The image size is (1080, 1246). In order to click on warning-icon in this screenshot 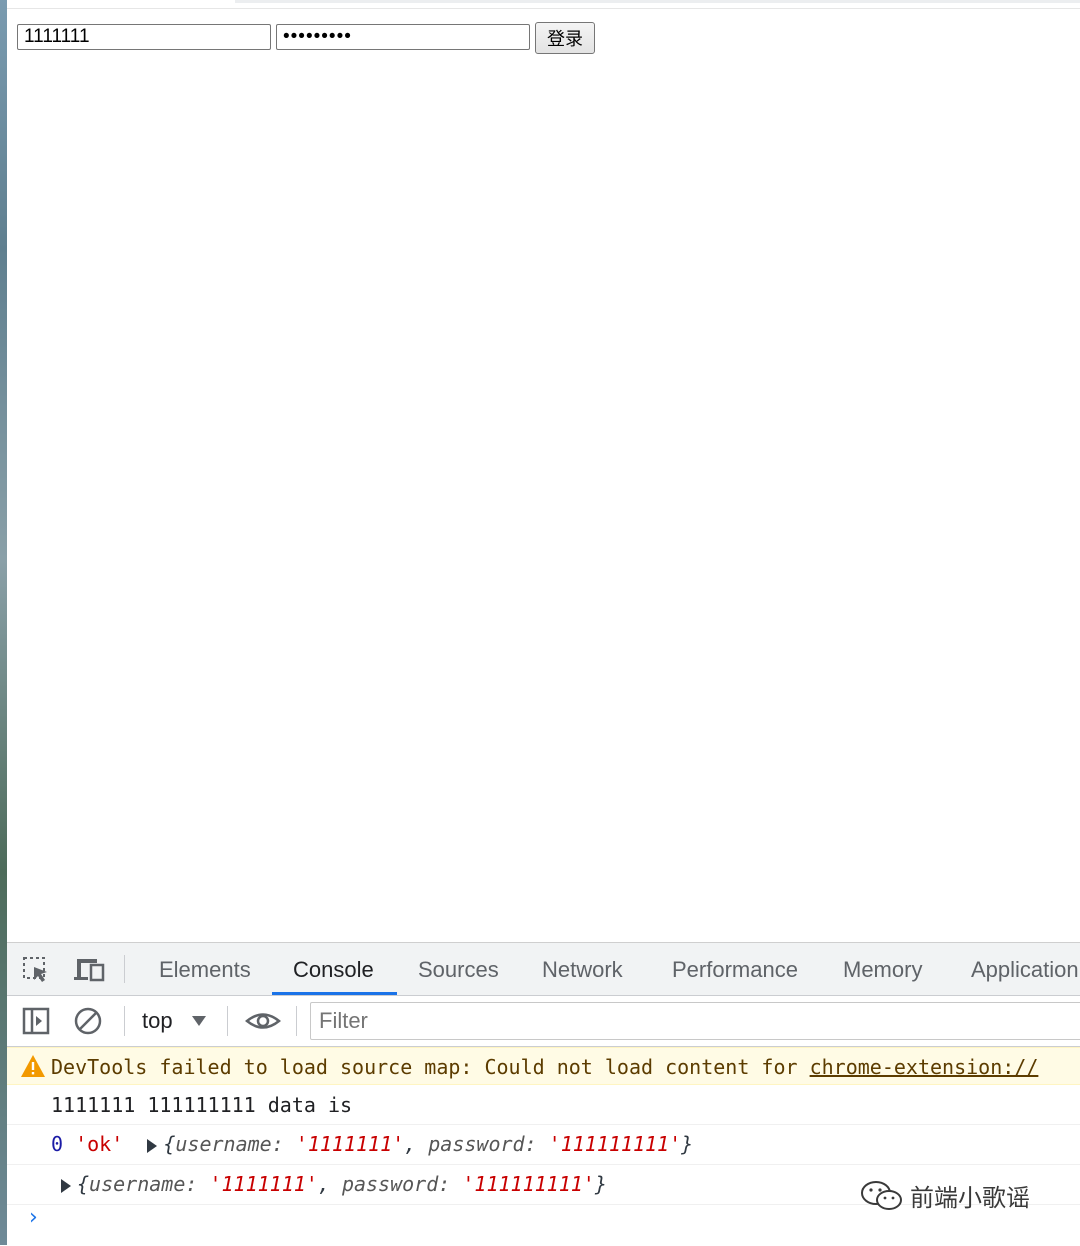, I will do `click(33, 1068)`.